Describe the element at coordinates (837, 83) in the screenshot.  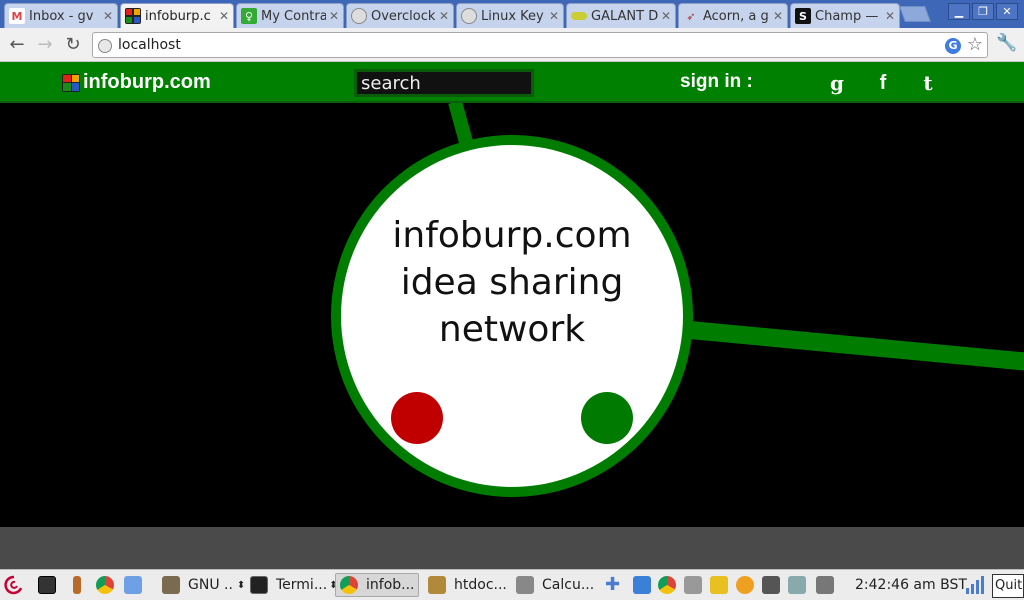
I see `google-signin-icon: g` at that location.